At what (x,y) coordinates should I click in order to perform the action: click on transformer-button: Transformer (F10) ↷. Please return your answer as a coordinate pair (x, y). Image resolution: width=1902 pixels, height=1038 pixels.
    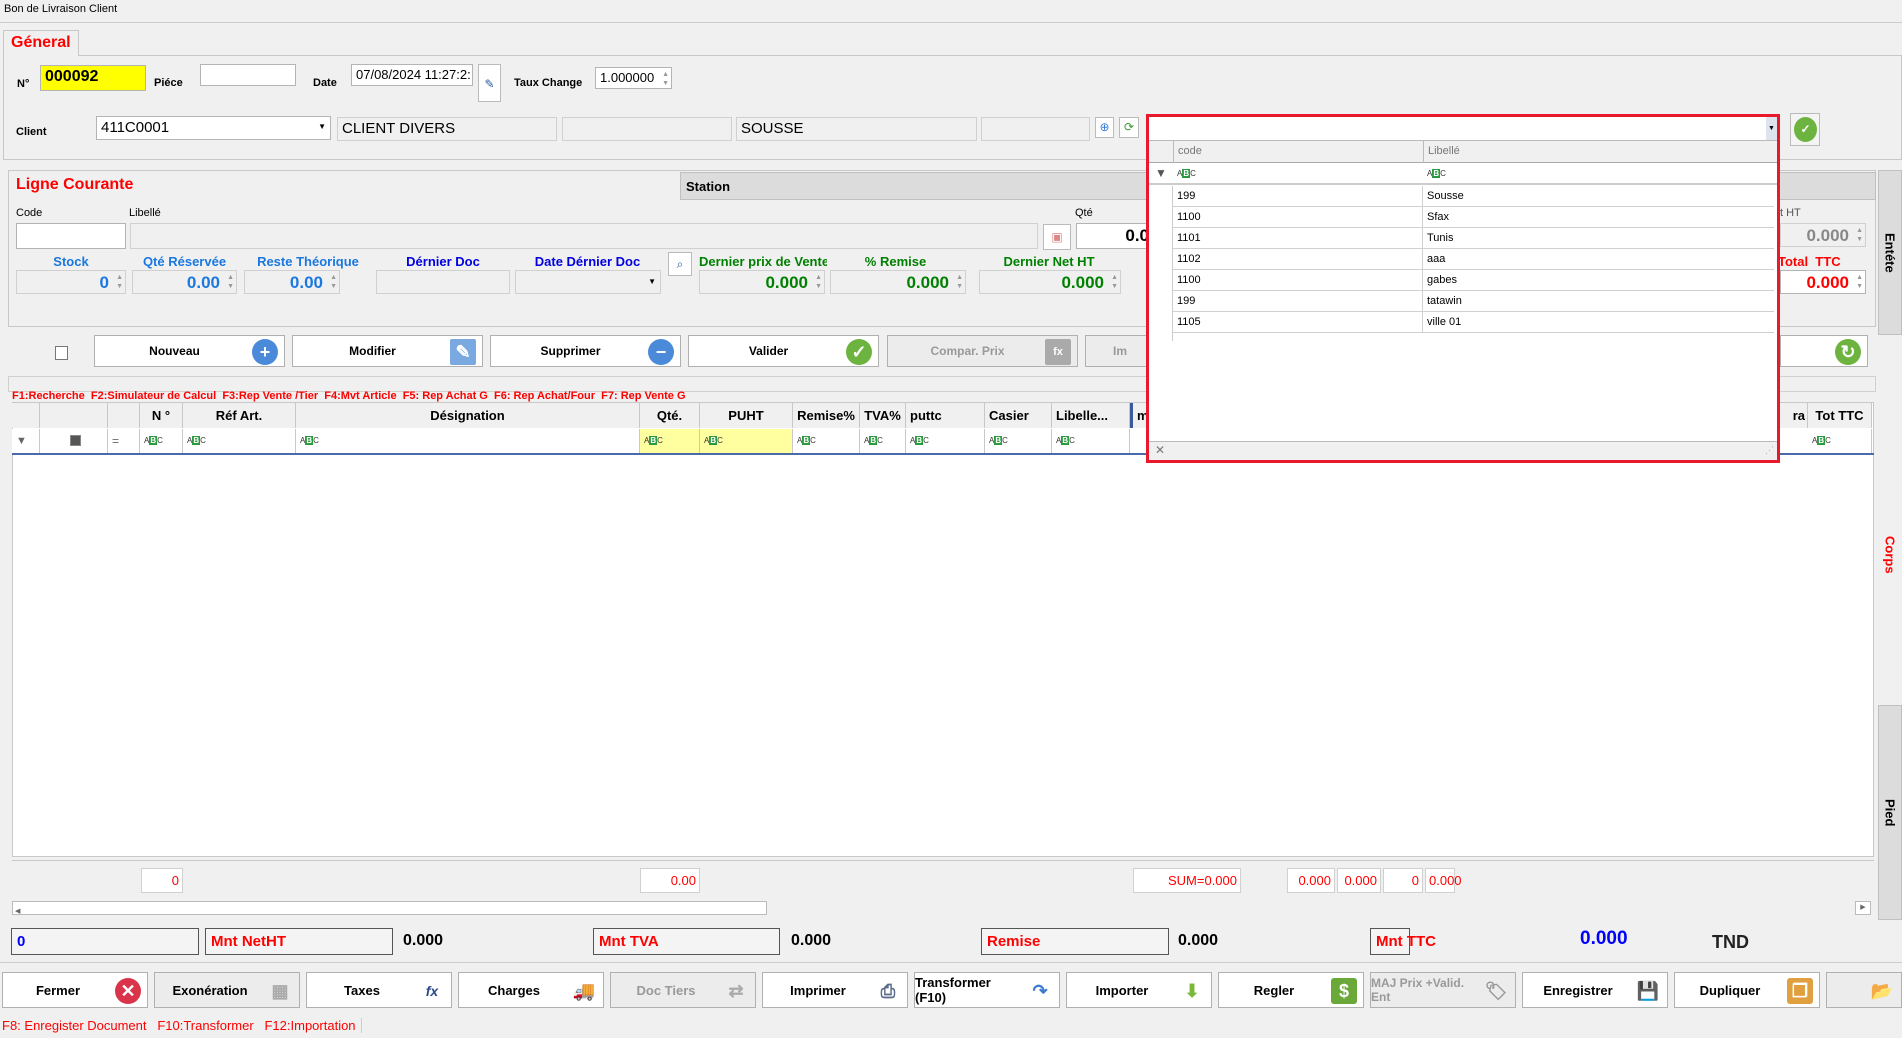
    Looking at the image, I should click on (987, 990).